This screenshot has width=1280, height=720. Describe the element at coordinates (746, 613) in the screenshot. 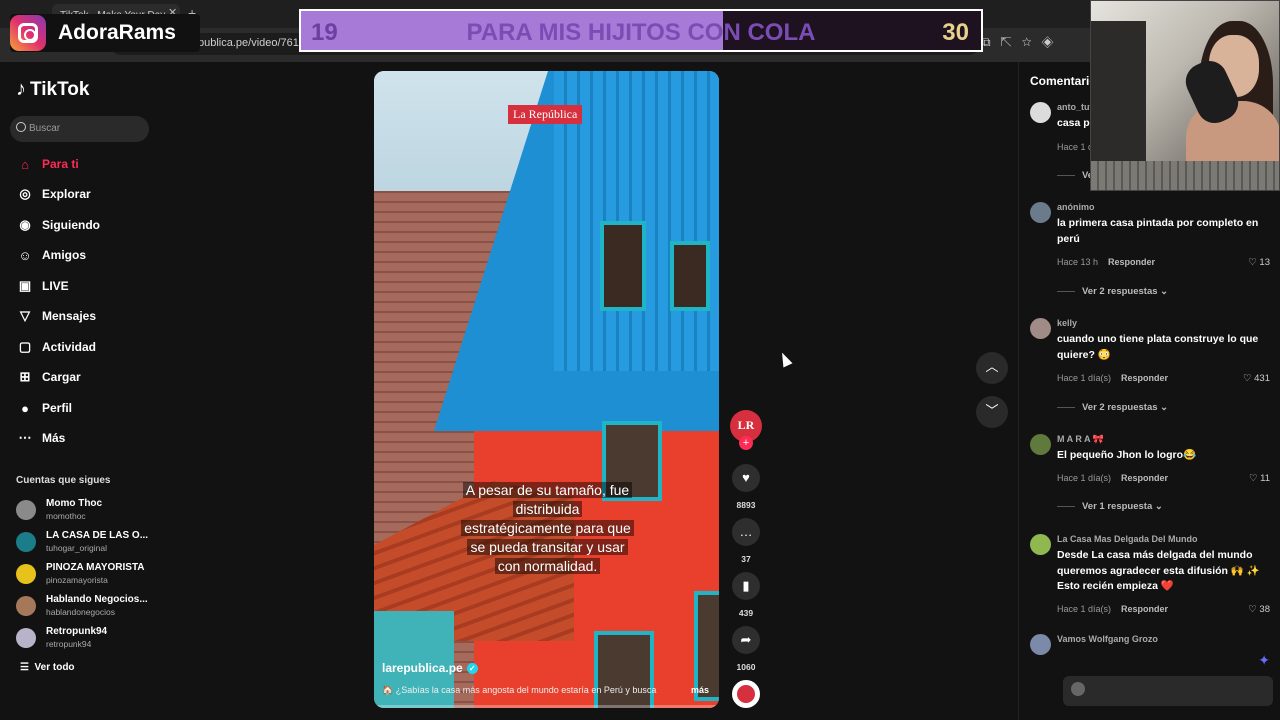

I see `save-count: 439` at that location.